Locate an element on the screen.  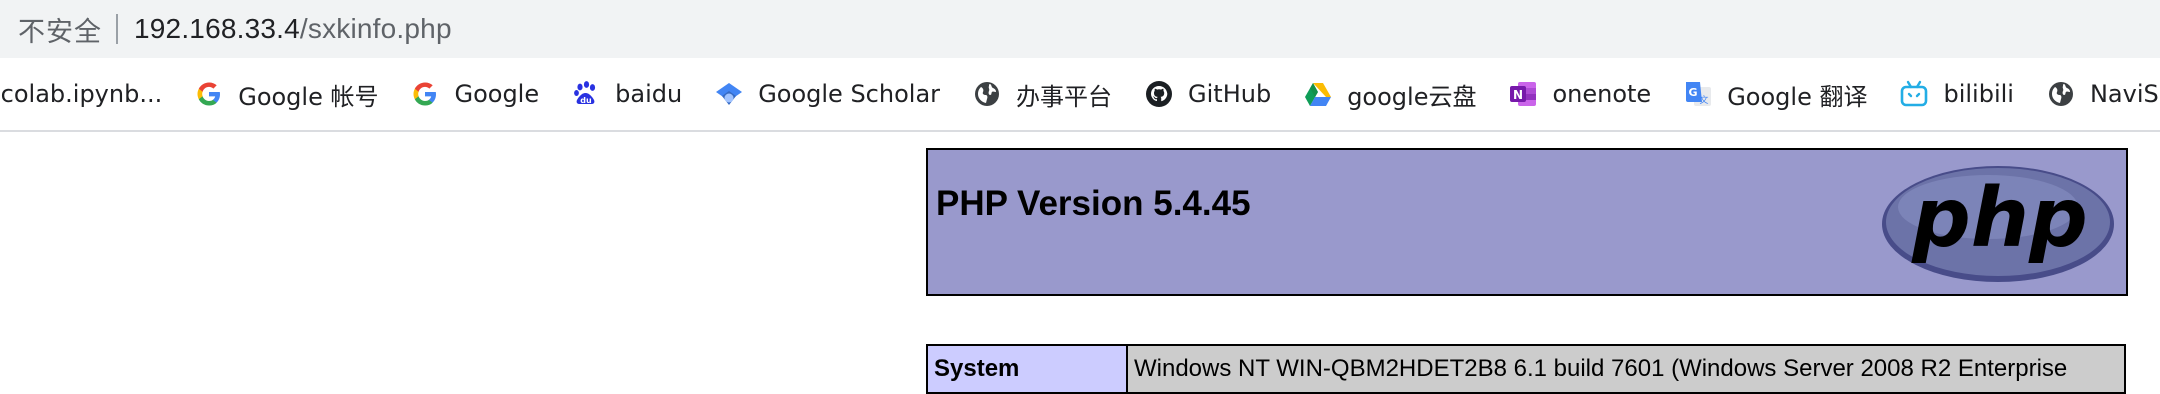
svg-text: du is located at coordinates (586, 100).